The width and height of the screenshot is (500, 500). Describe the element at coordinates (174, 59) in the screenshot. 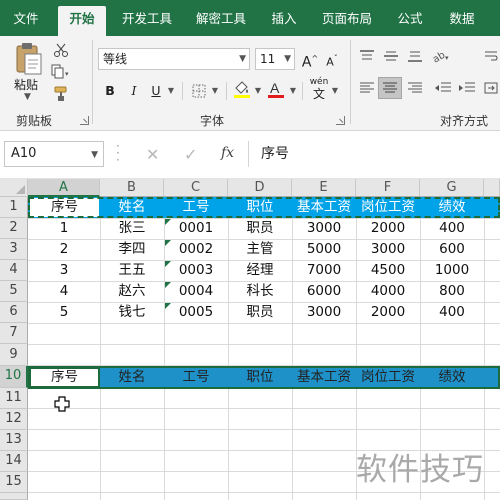

I see `font-name-select: 等线 ▼` at that location.